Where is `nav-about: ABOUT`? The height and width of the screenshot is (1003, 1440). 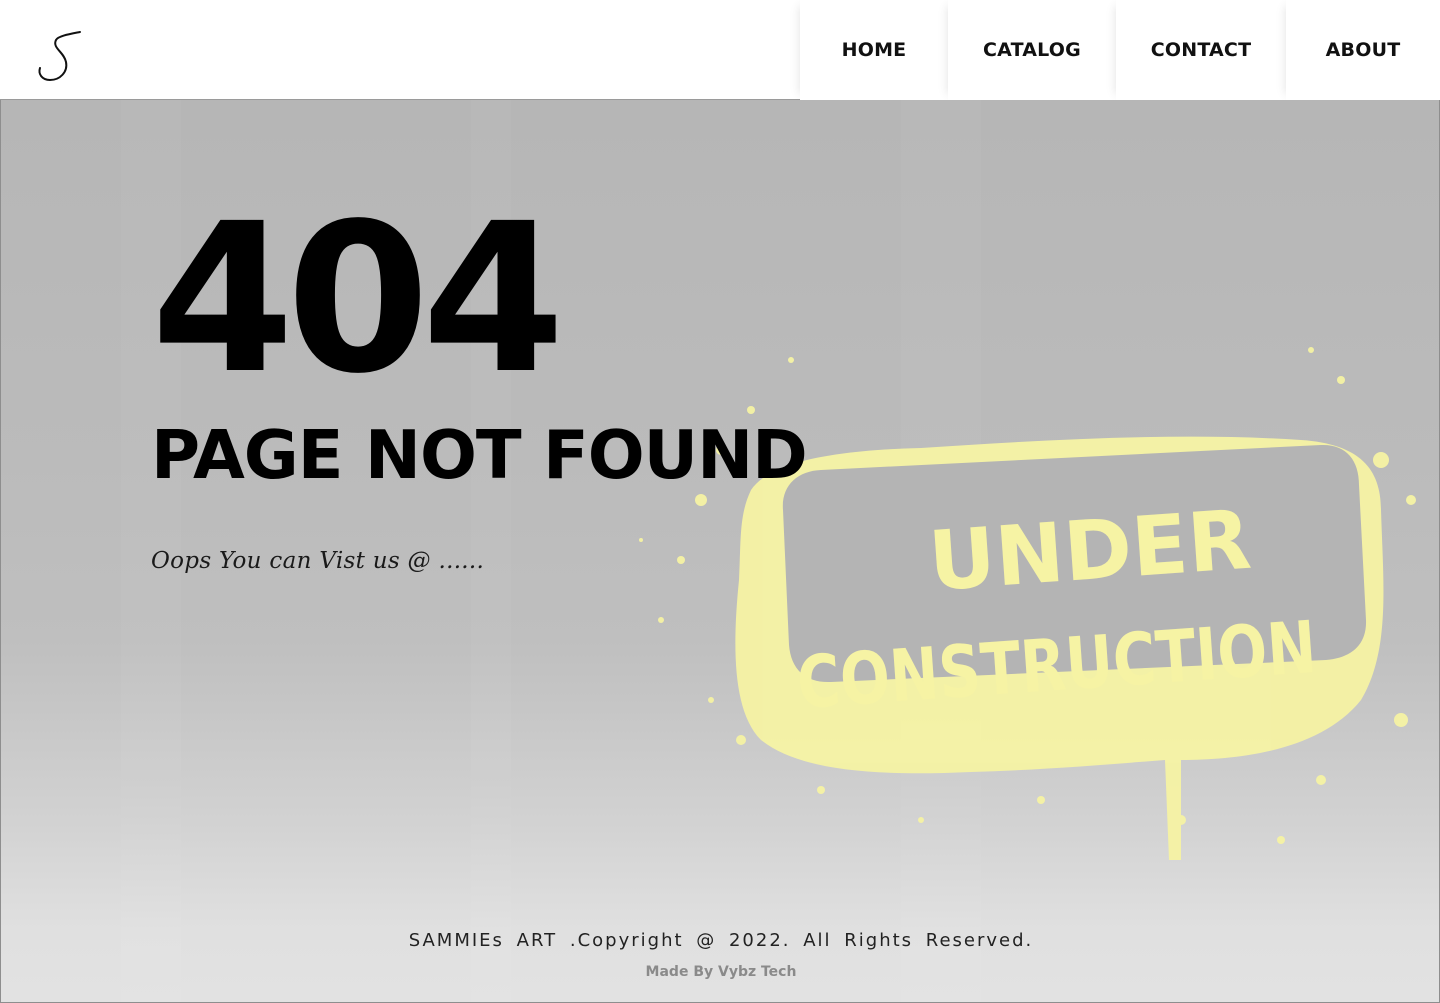 nav-about: ABOUT is located at coordinates (1363, 50).